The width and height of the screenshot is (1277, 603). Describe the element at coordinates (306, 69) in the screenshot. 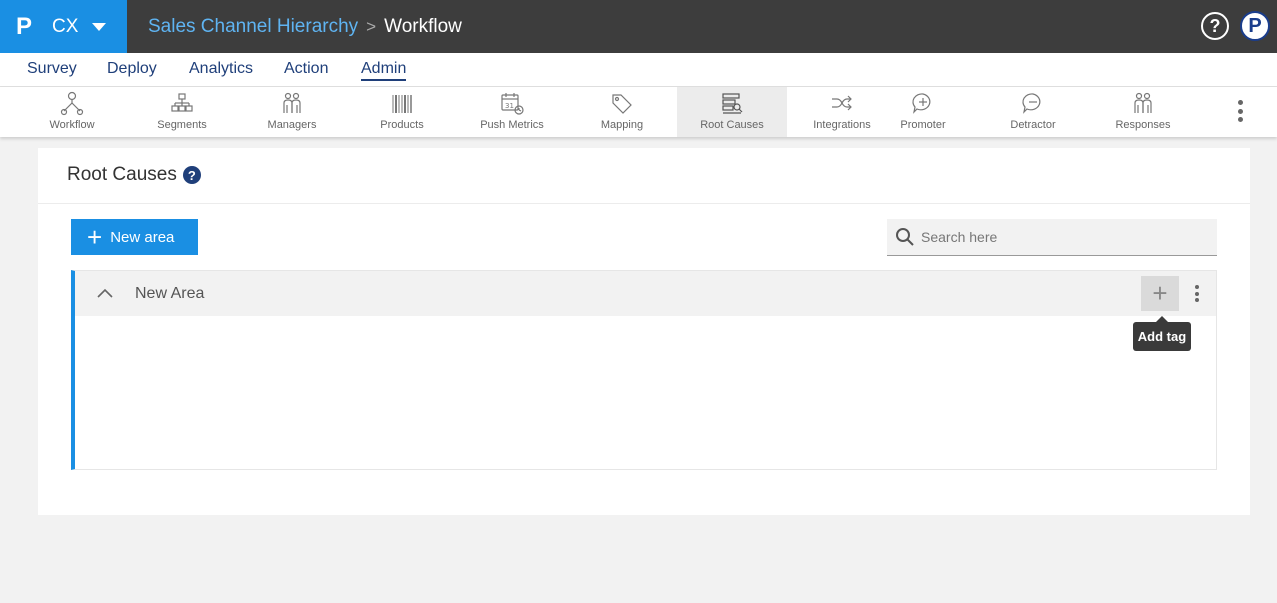

I see `nav-action: Action` at that location.